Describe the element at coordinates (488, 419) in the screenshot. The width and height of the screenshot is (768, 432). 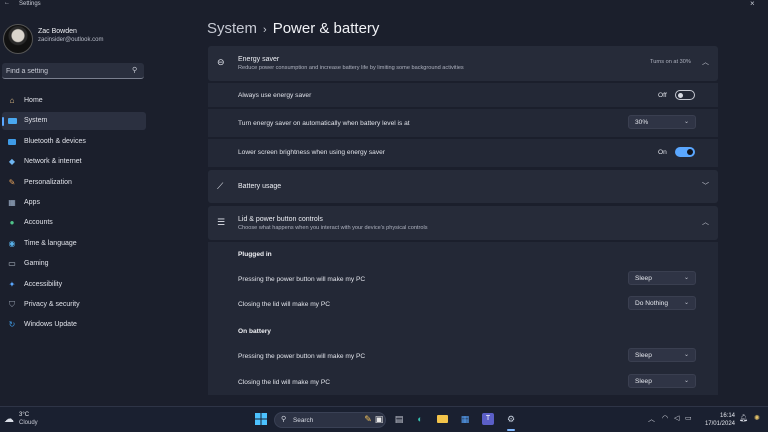
I see `teams-icon: T` at that location.